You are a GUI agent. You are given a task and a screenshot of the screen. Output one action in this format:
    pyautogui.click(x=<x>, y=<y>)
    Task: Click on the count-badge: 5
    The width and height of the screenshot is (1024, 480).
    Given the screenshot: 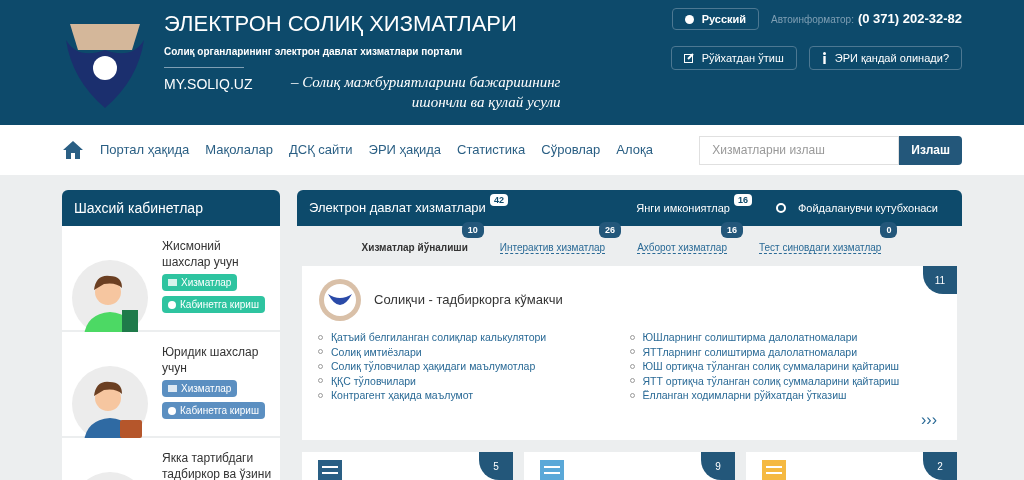 What is the action you would take?
    pyautogui.click(x=496, y=466)
    